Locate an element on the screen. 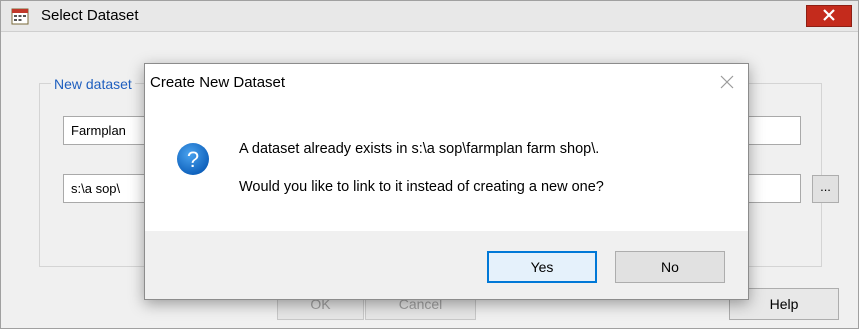  window-close-button is located at coordinates (829, 16).